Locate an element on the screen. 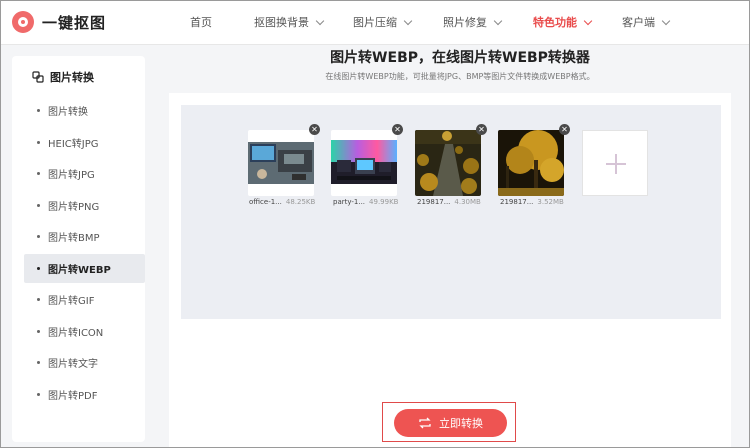 This screenshot has width=750, height=448. sidebar-item-label: HEIC转JPG is located at coordinates (73, 144).